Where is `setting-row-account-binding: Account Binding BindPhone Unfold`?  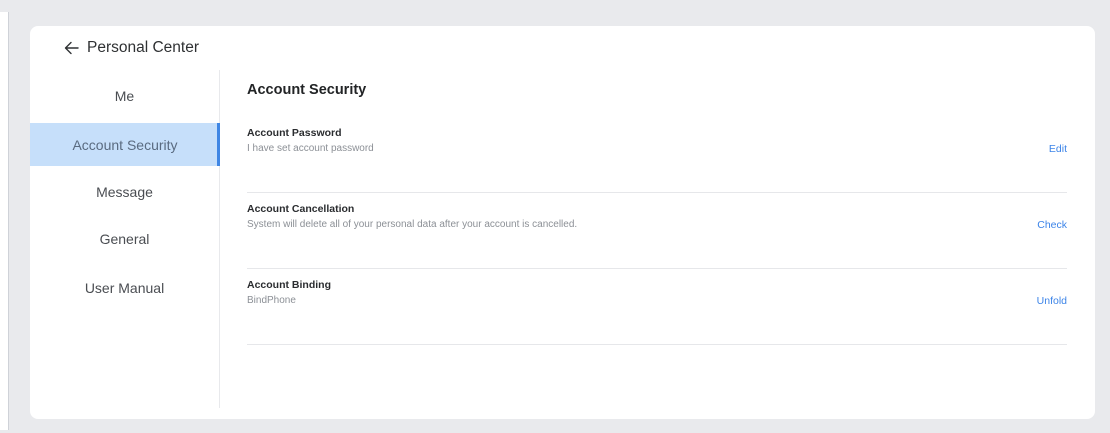 setting-row-account-binding: Account Binding BindPhone Unfold is located at coordinates (657, 312).